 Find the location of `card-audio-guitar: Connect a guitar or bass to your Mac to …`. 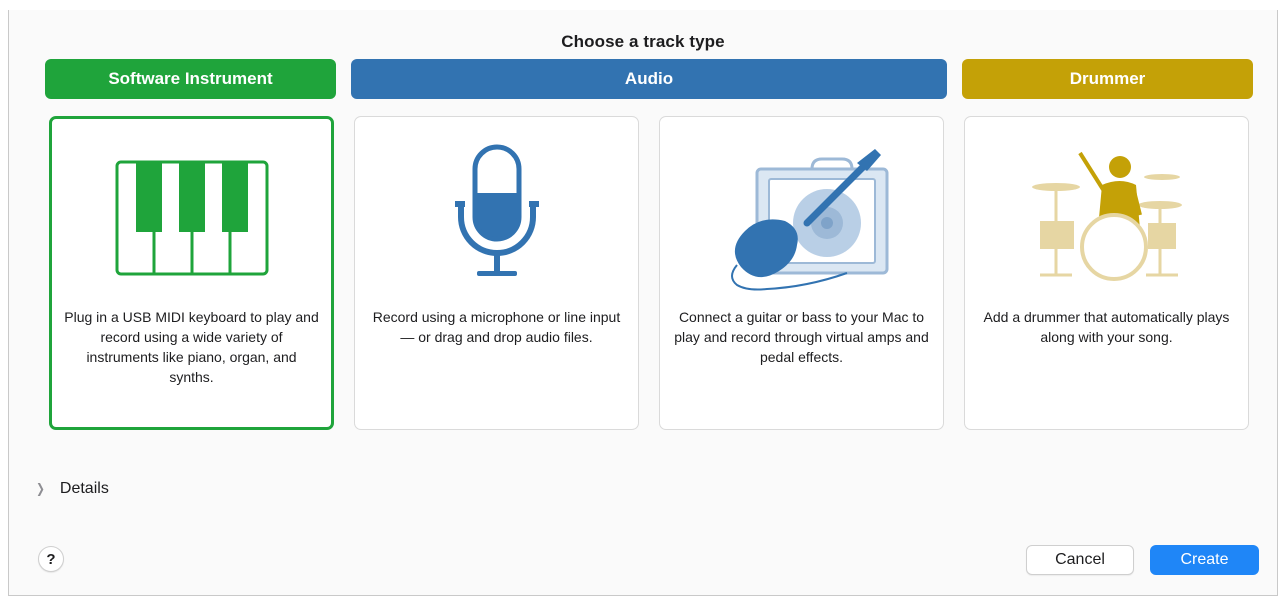

card-audio-guitar: Connect a guitar or bass to your Mac to … is located at coordinates (801, 273).